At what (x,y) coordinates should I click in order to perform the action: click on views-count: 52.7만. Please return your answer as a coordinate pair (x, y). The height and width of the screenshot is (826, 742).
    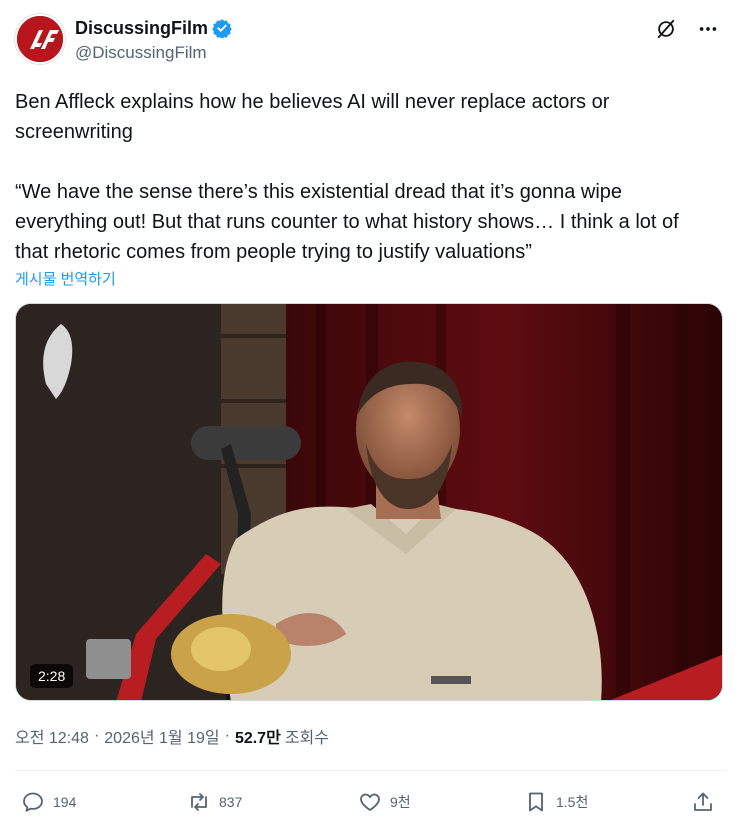
    Looking at the image, I should click on (258, 736).